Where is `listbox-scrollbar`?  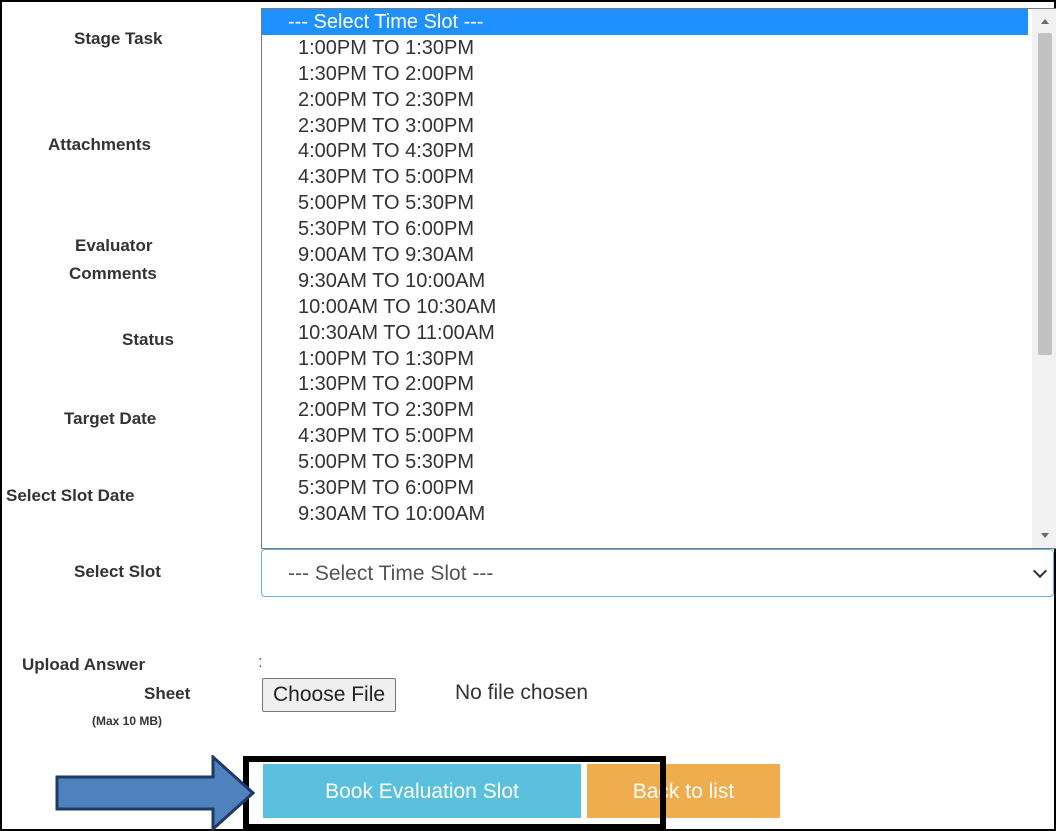
listbox-scrollbar is located at coordinates (1044, 278).